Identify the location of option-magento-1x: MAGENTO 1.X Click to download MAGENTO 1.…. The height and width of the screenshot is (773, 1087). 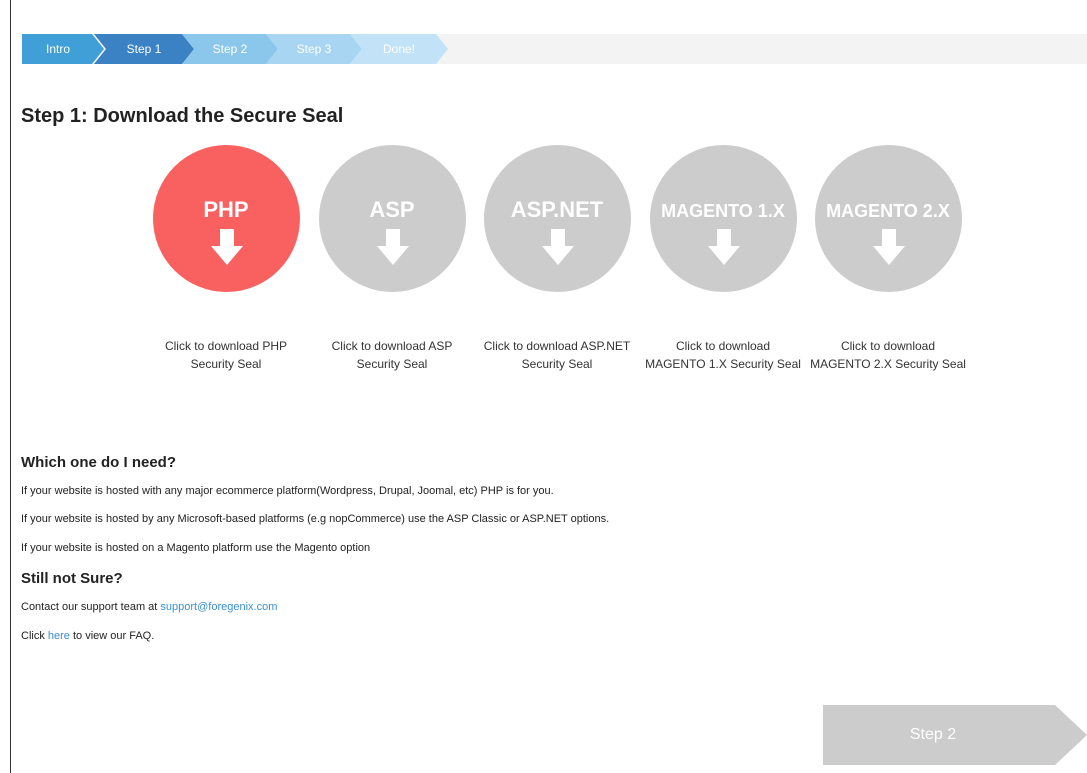
(723, 259).